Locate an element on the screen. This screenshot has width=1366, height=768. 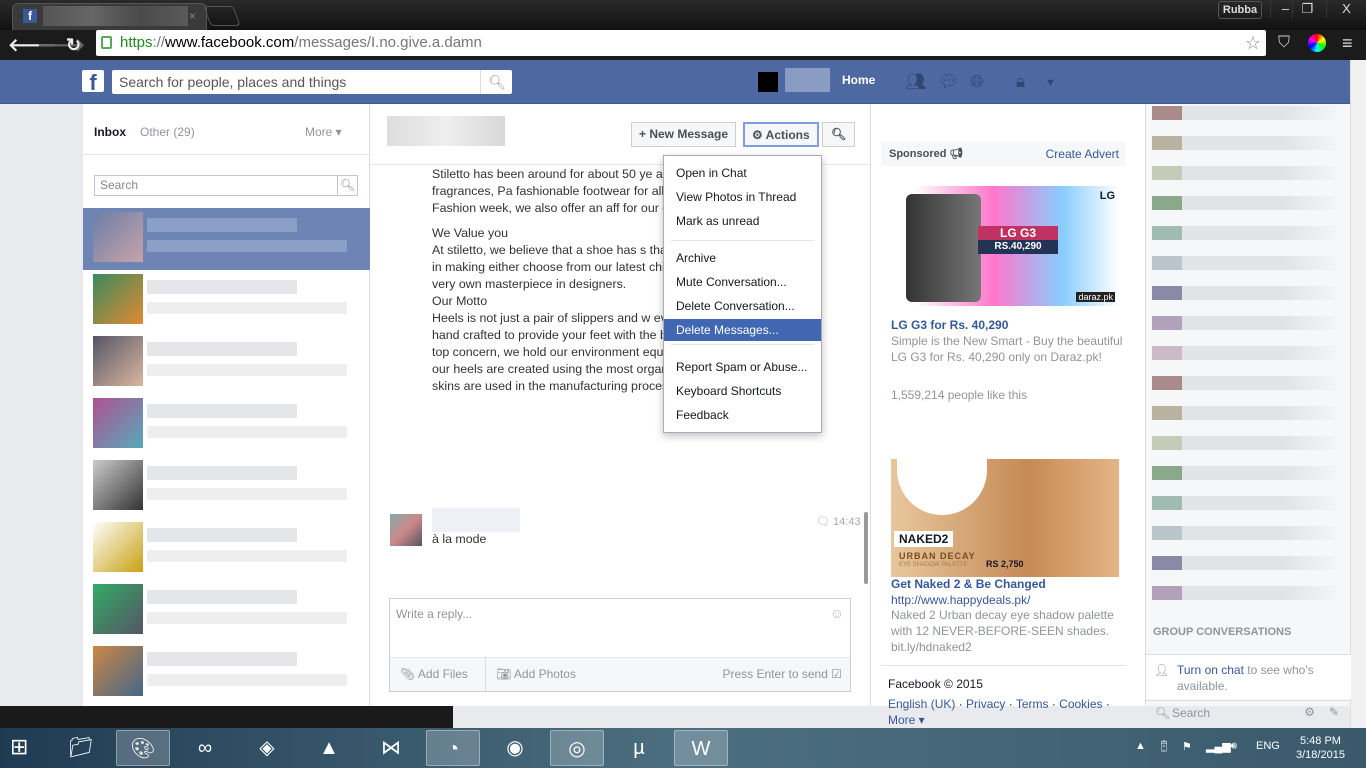
new-message-button: + New Message is located at coordinates (684, 134).